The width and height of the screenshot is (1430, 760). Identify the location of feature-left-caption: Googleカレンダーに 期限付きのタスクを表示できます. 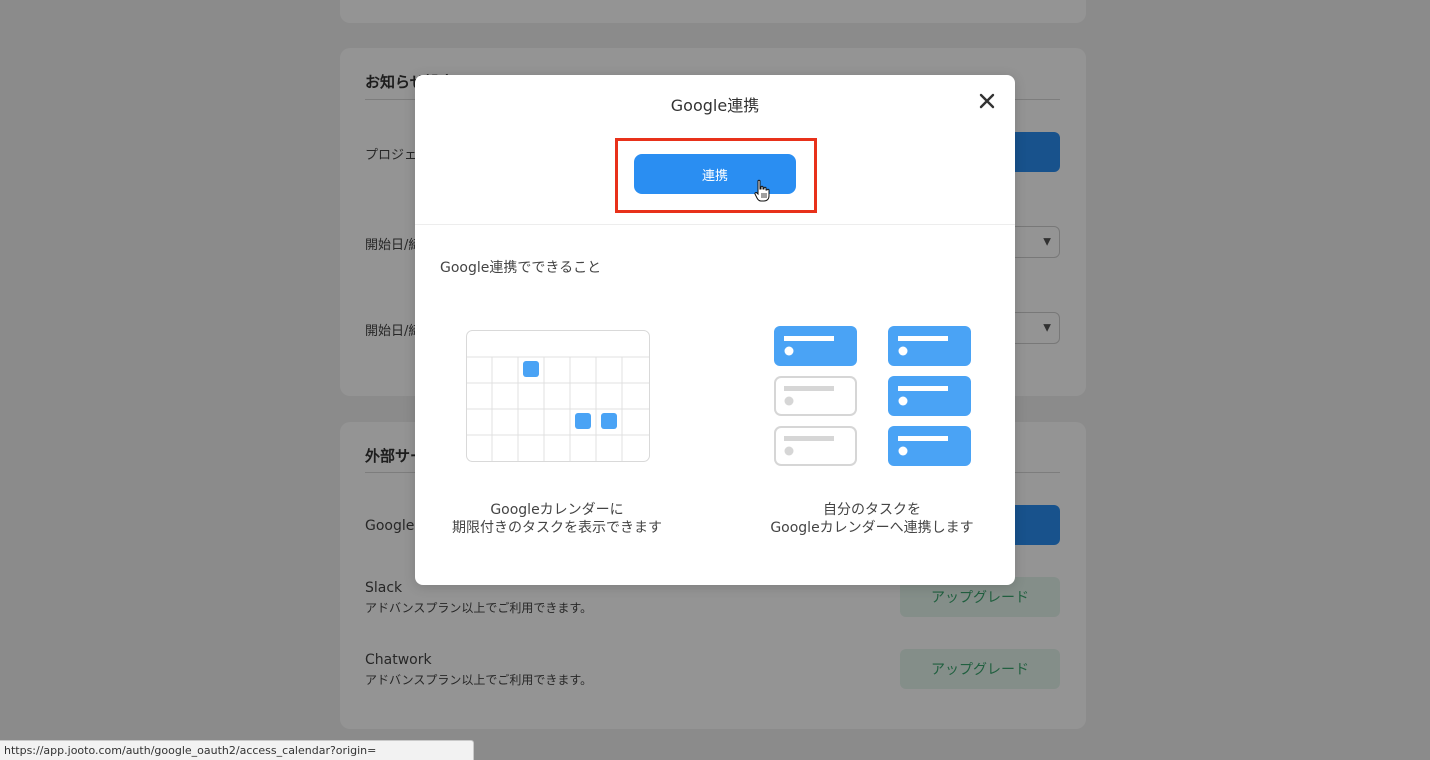
(557, 519).